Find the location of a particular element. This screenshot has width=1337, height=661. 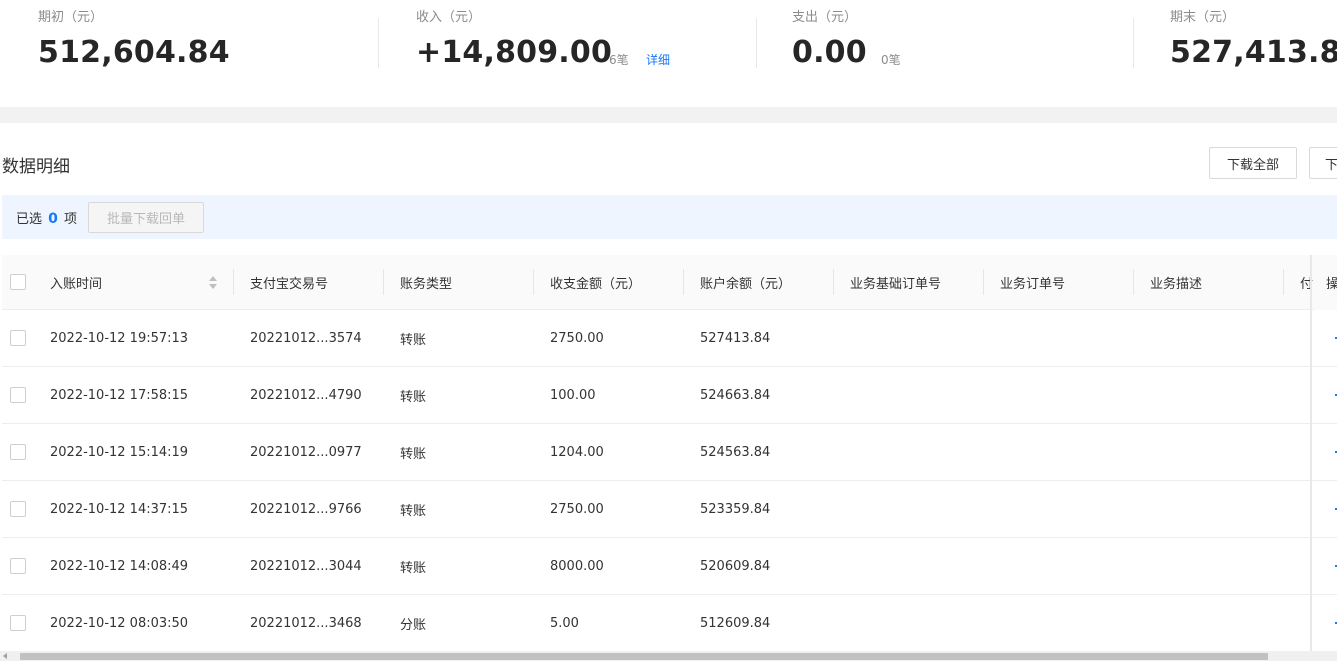

income-card: 收入（元） +14,809.00 6笔 详细 is located at coordinates (581, 53).